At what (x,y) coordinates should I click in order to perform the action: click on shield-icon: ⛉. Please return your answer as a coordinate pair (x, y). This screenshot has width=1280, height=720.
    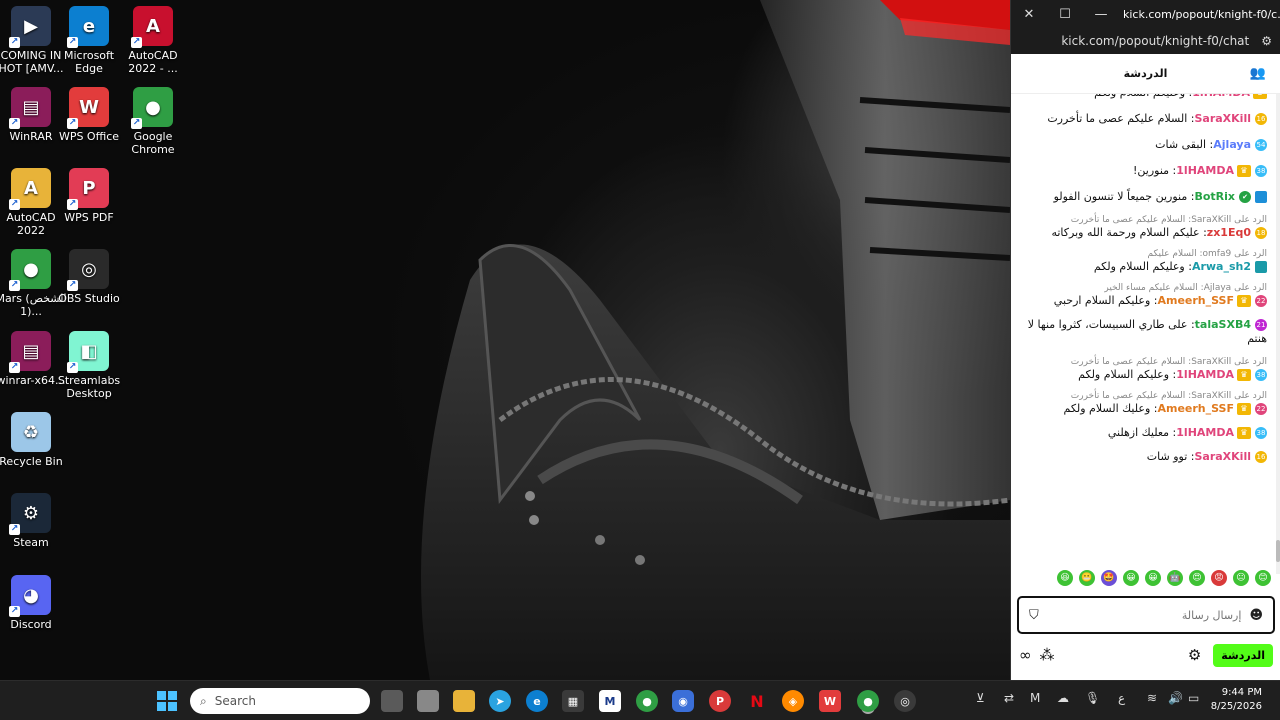
    Looking at the image, I should click on (1034, 615).